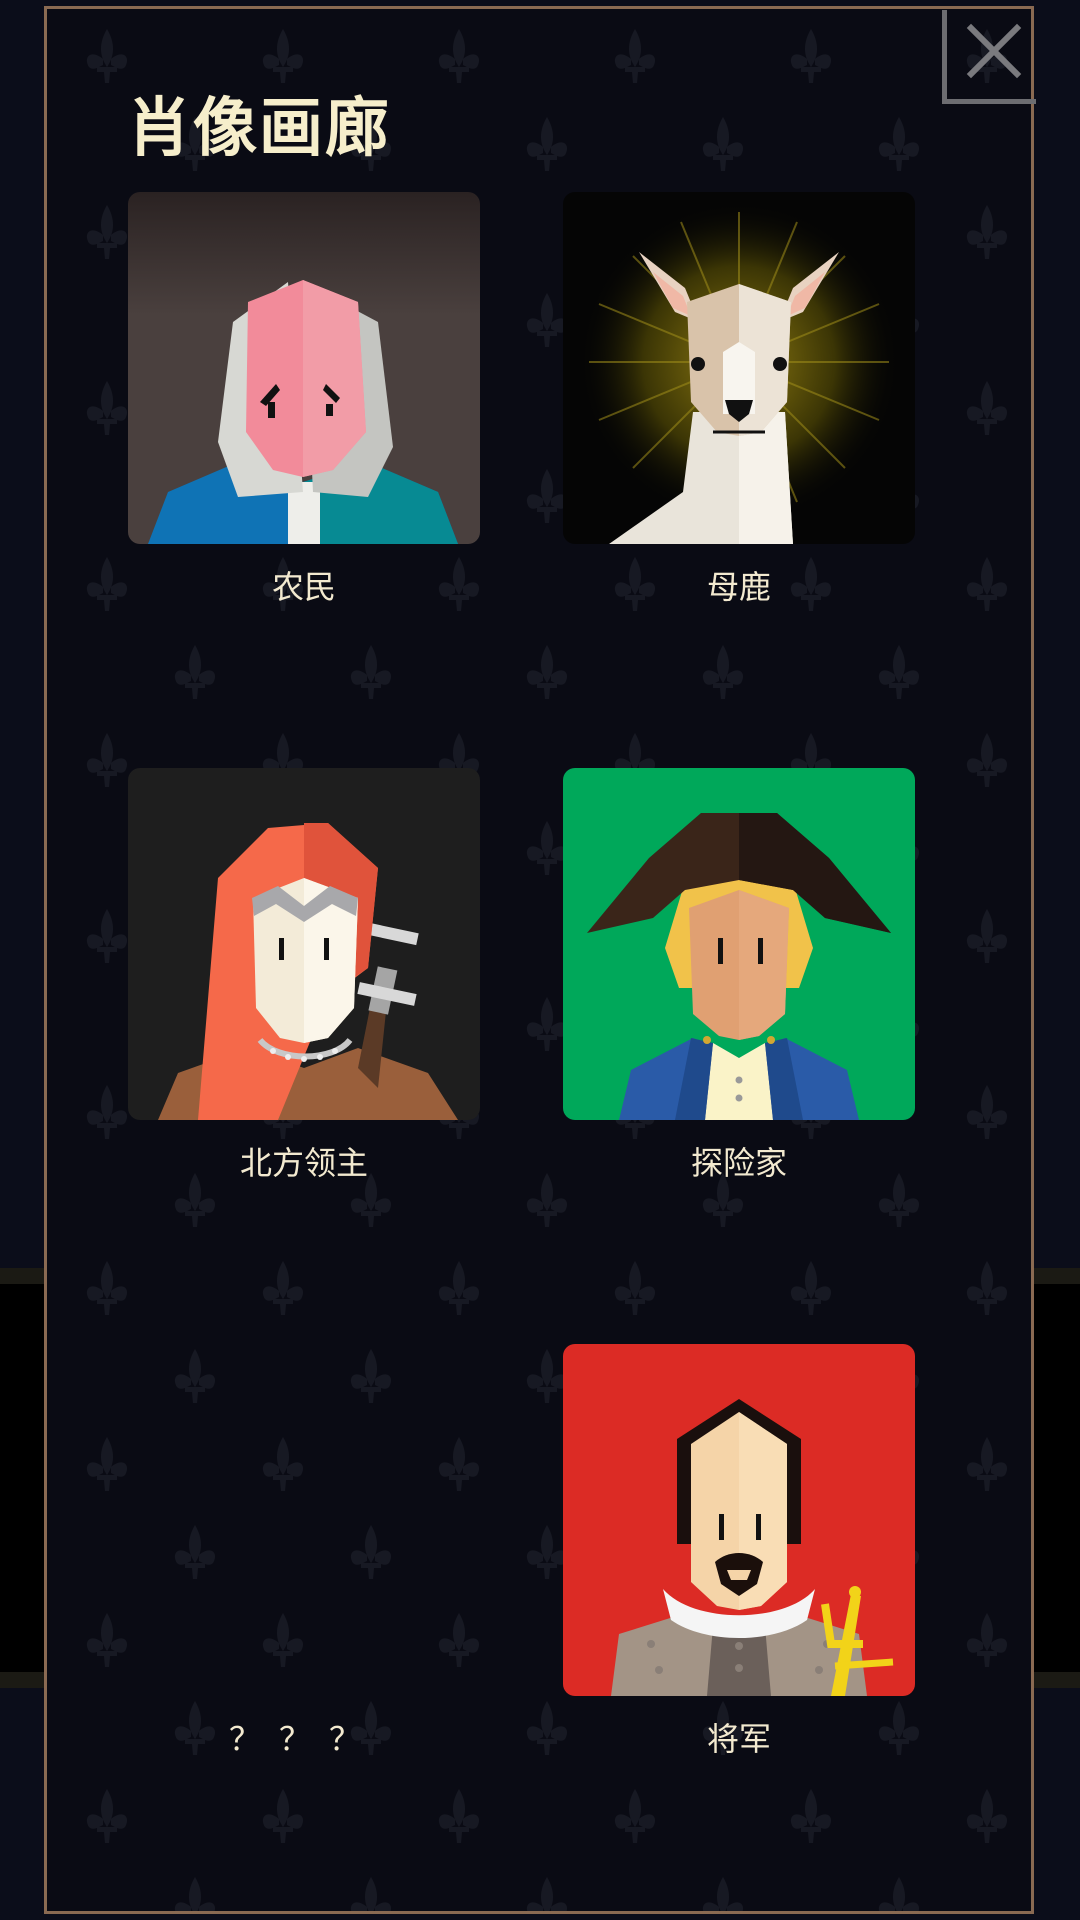 Image resolution: width=1080 pixels, height=1920 pixels. I want to click on portrait-name: 将军, so click(738, 1739).